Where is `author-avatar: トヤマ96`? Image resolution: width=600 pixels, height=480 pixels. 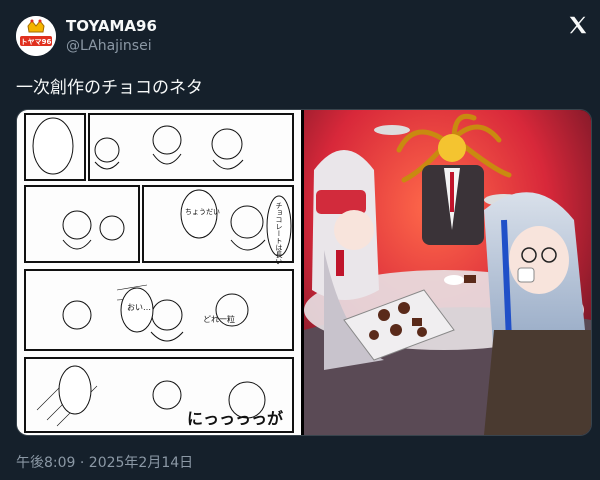 author-avatar: トヤマ96 is located at coordinates (36, 36).